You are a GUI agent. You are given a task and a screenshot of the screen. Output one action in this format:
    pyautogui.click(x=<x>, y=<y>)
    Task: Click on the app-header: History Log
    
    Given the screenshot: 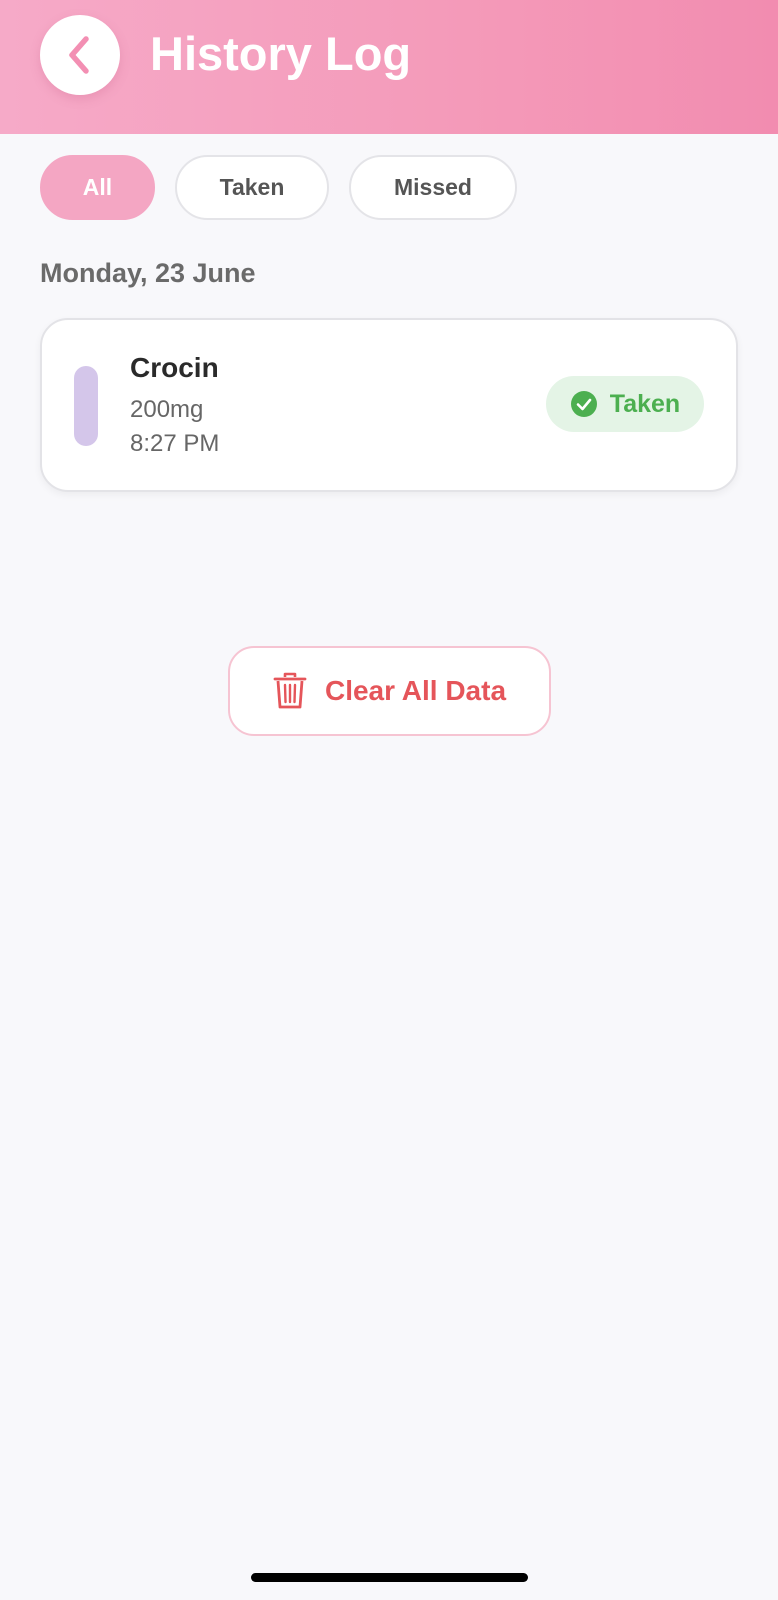 What is the action you would take?
    pyautogui.click(x=389, y=67)
    